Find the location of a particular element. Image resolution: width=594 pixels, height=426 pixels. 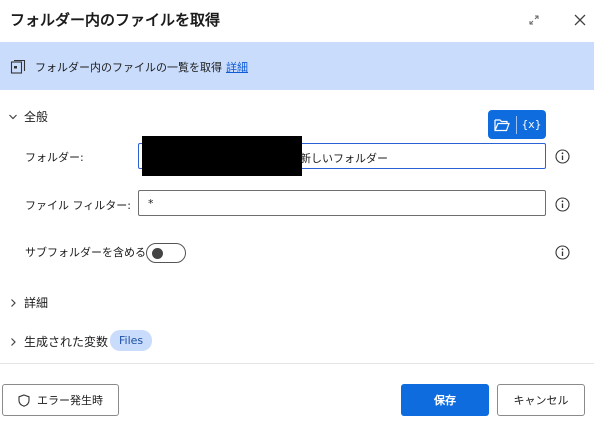

section-general: 全般 is located at coordinates (28, 116).